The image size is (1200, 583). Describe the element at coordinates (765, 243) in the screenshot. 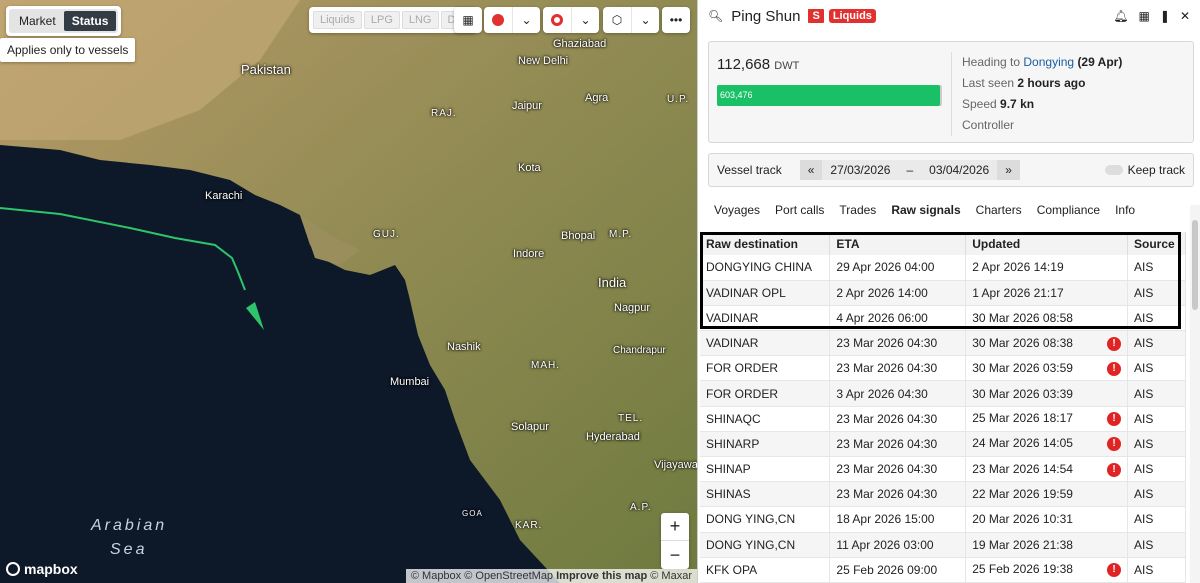

I see `column-header: Raw destination` at that location.